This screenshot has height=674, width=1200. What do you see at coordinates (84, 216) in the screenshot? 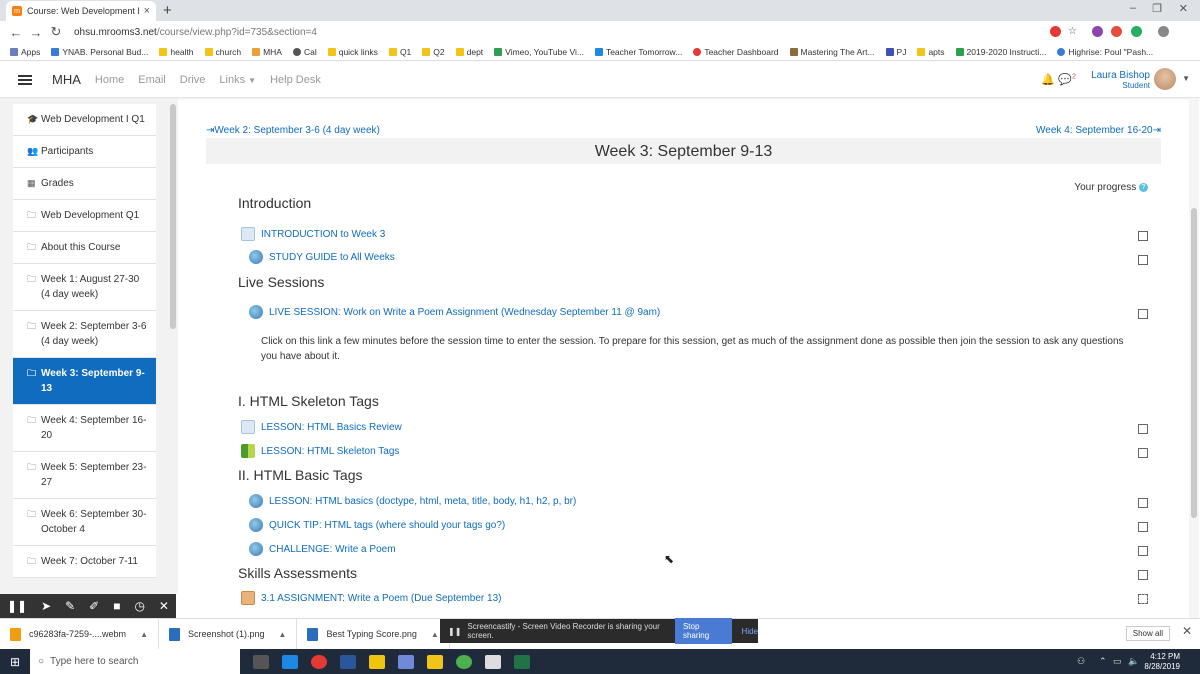
I see `drawer-item: 🗀 Web Development Q1` at bounding box center [84, 216].